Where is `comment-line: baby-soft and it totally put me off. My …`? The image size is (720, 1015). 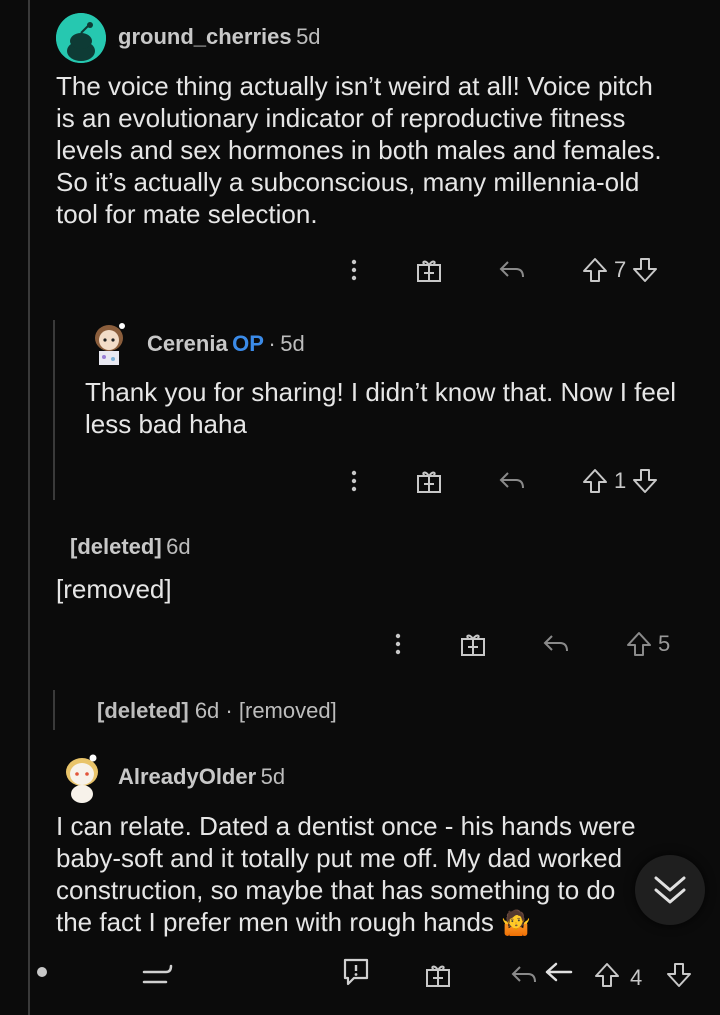 comment-line: baby-soft and it totally put me off. My … is located at coordinates (339, 858).